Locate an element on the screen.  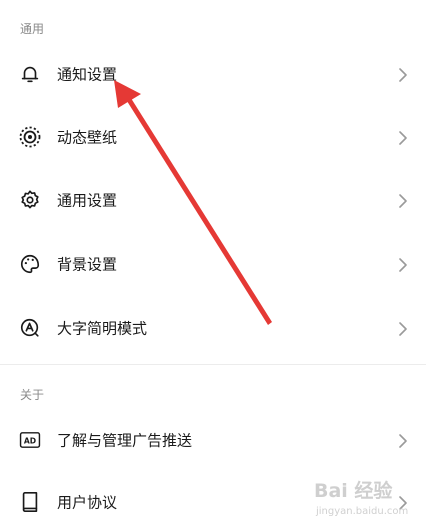
settings-item-dynamic-wallpaper: 动态壁纸 is located at coordinates (213, 137).